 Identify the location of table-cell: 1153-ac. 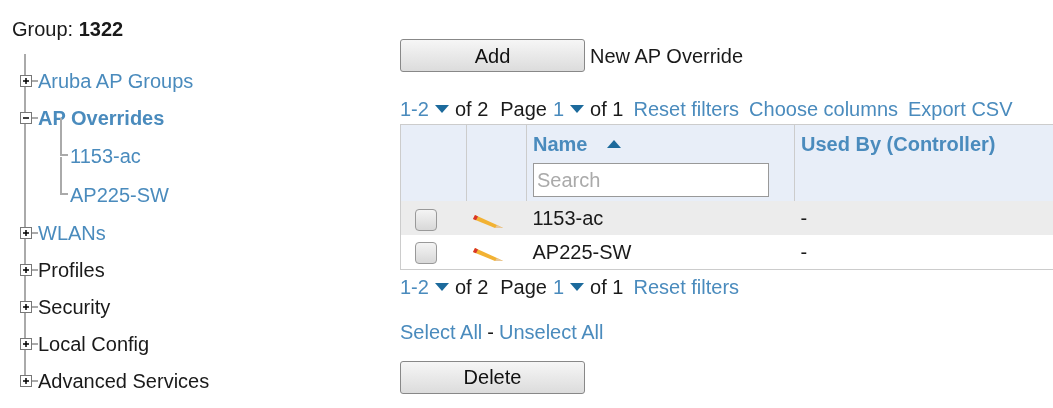
(660, 218).